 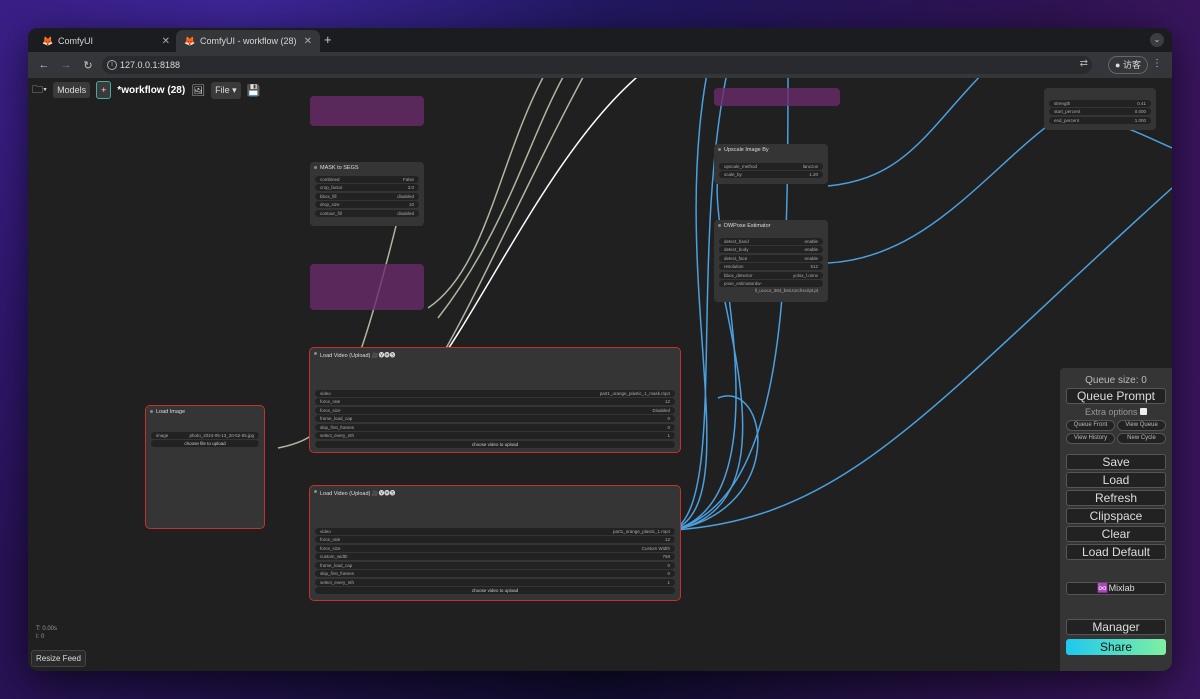 What do you see at coordinates (771, 266) in the screenshot?
I see `widget-resolution: resolution 512` at bounding box center [771, 266].